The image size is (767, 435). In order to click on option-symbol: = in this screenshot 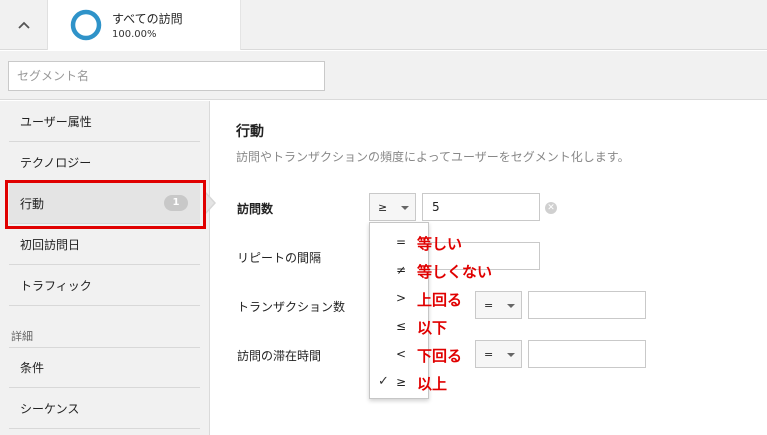, I will do `click(401, 242)`.